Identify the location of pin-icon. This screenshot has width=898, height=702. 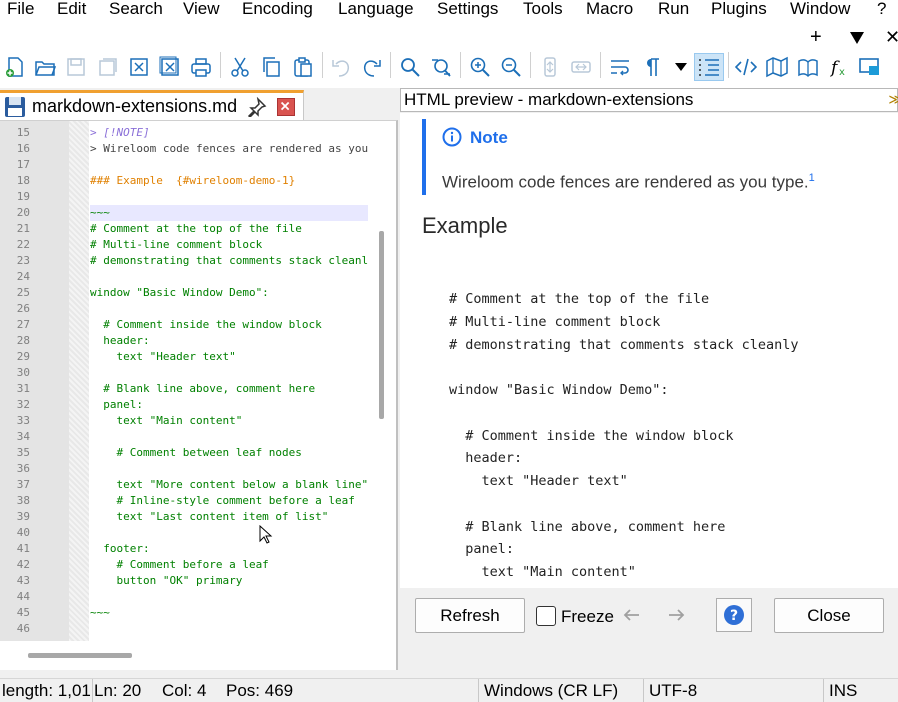
(257, 107).